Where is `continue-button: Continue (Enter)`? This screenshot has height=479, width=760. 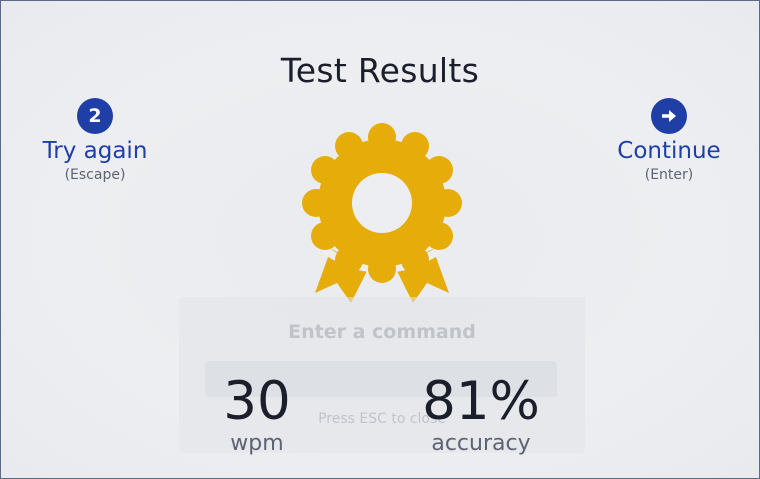
continue-button: Continue (Enter) is located at coordinates (669, 140).